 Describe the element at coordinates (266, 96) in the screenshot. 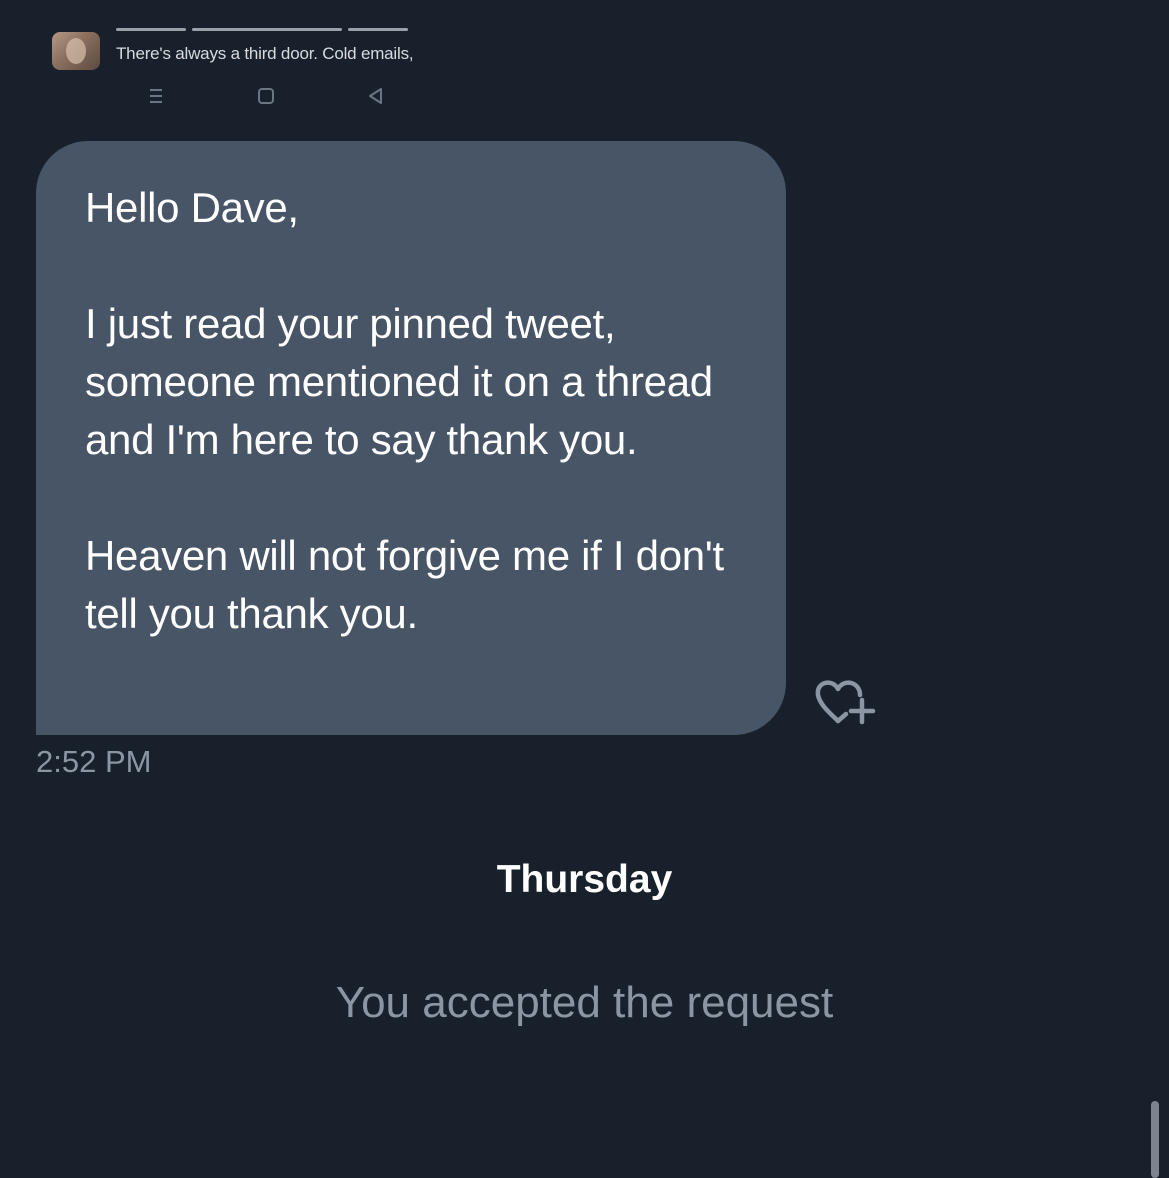

I see `home-square-icon` at that location.